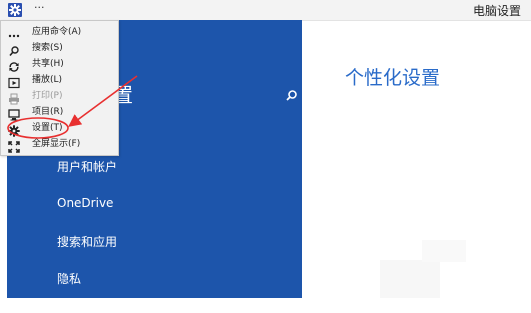 The image size is (531, 313). What do you see at coordinates (14, 81) in the screenshot?
I see `play-icon` at bounding box center [14, 81].